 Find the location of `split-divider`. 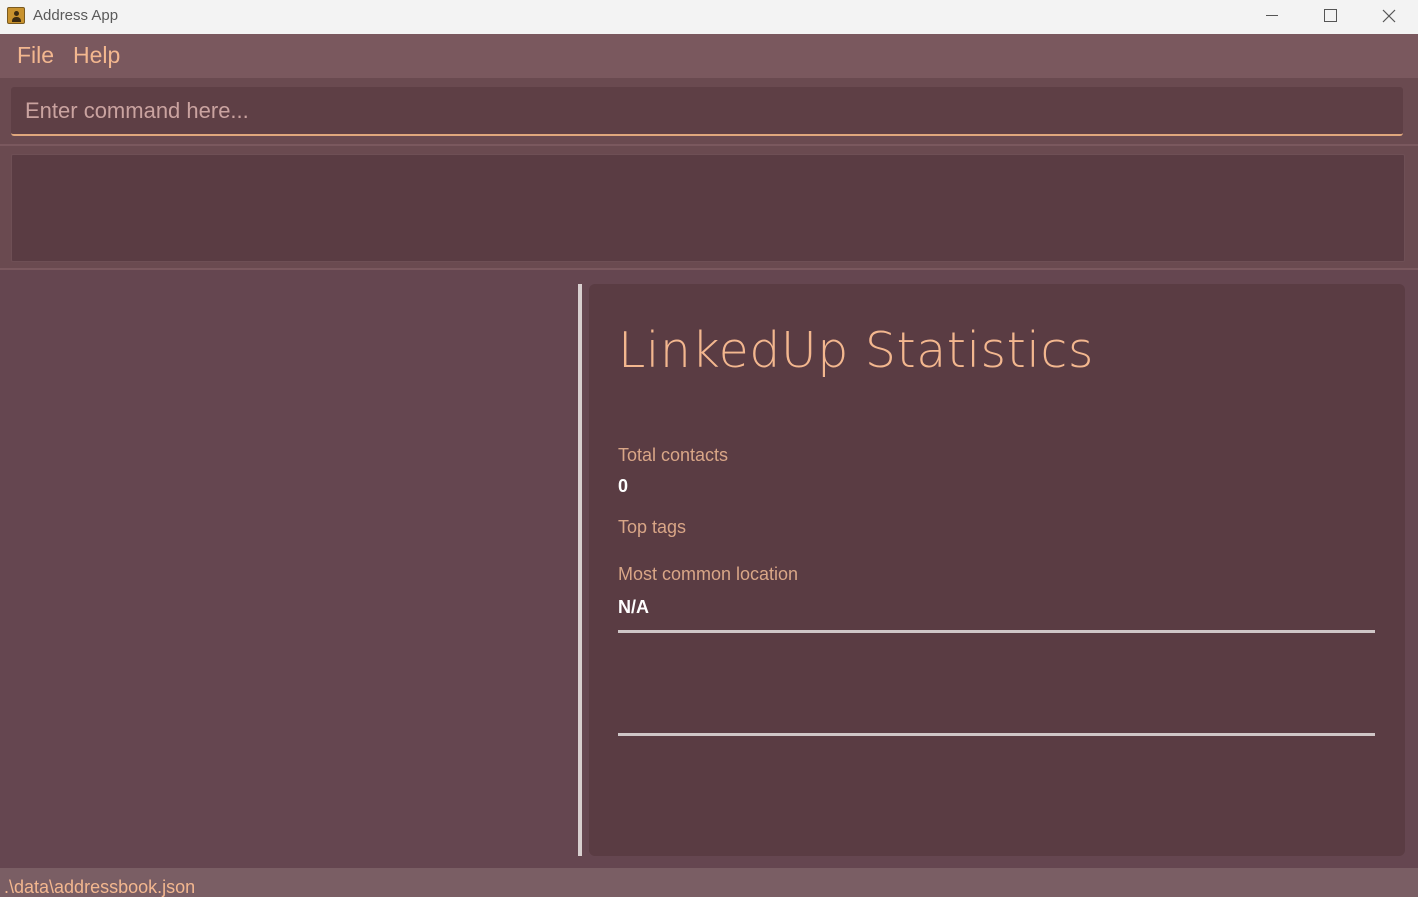

split-divider is located at coordinates (580, 570).